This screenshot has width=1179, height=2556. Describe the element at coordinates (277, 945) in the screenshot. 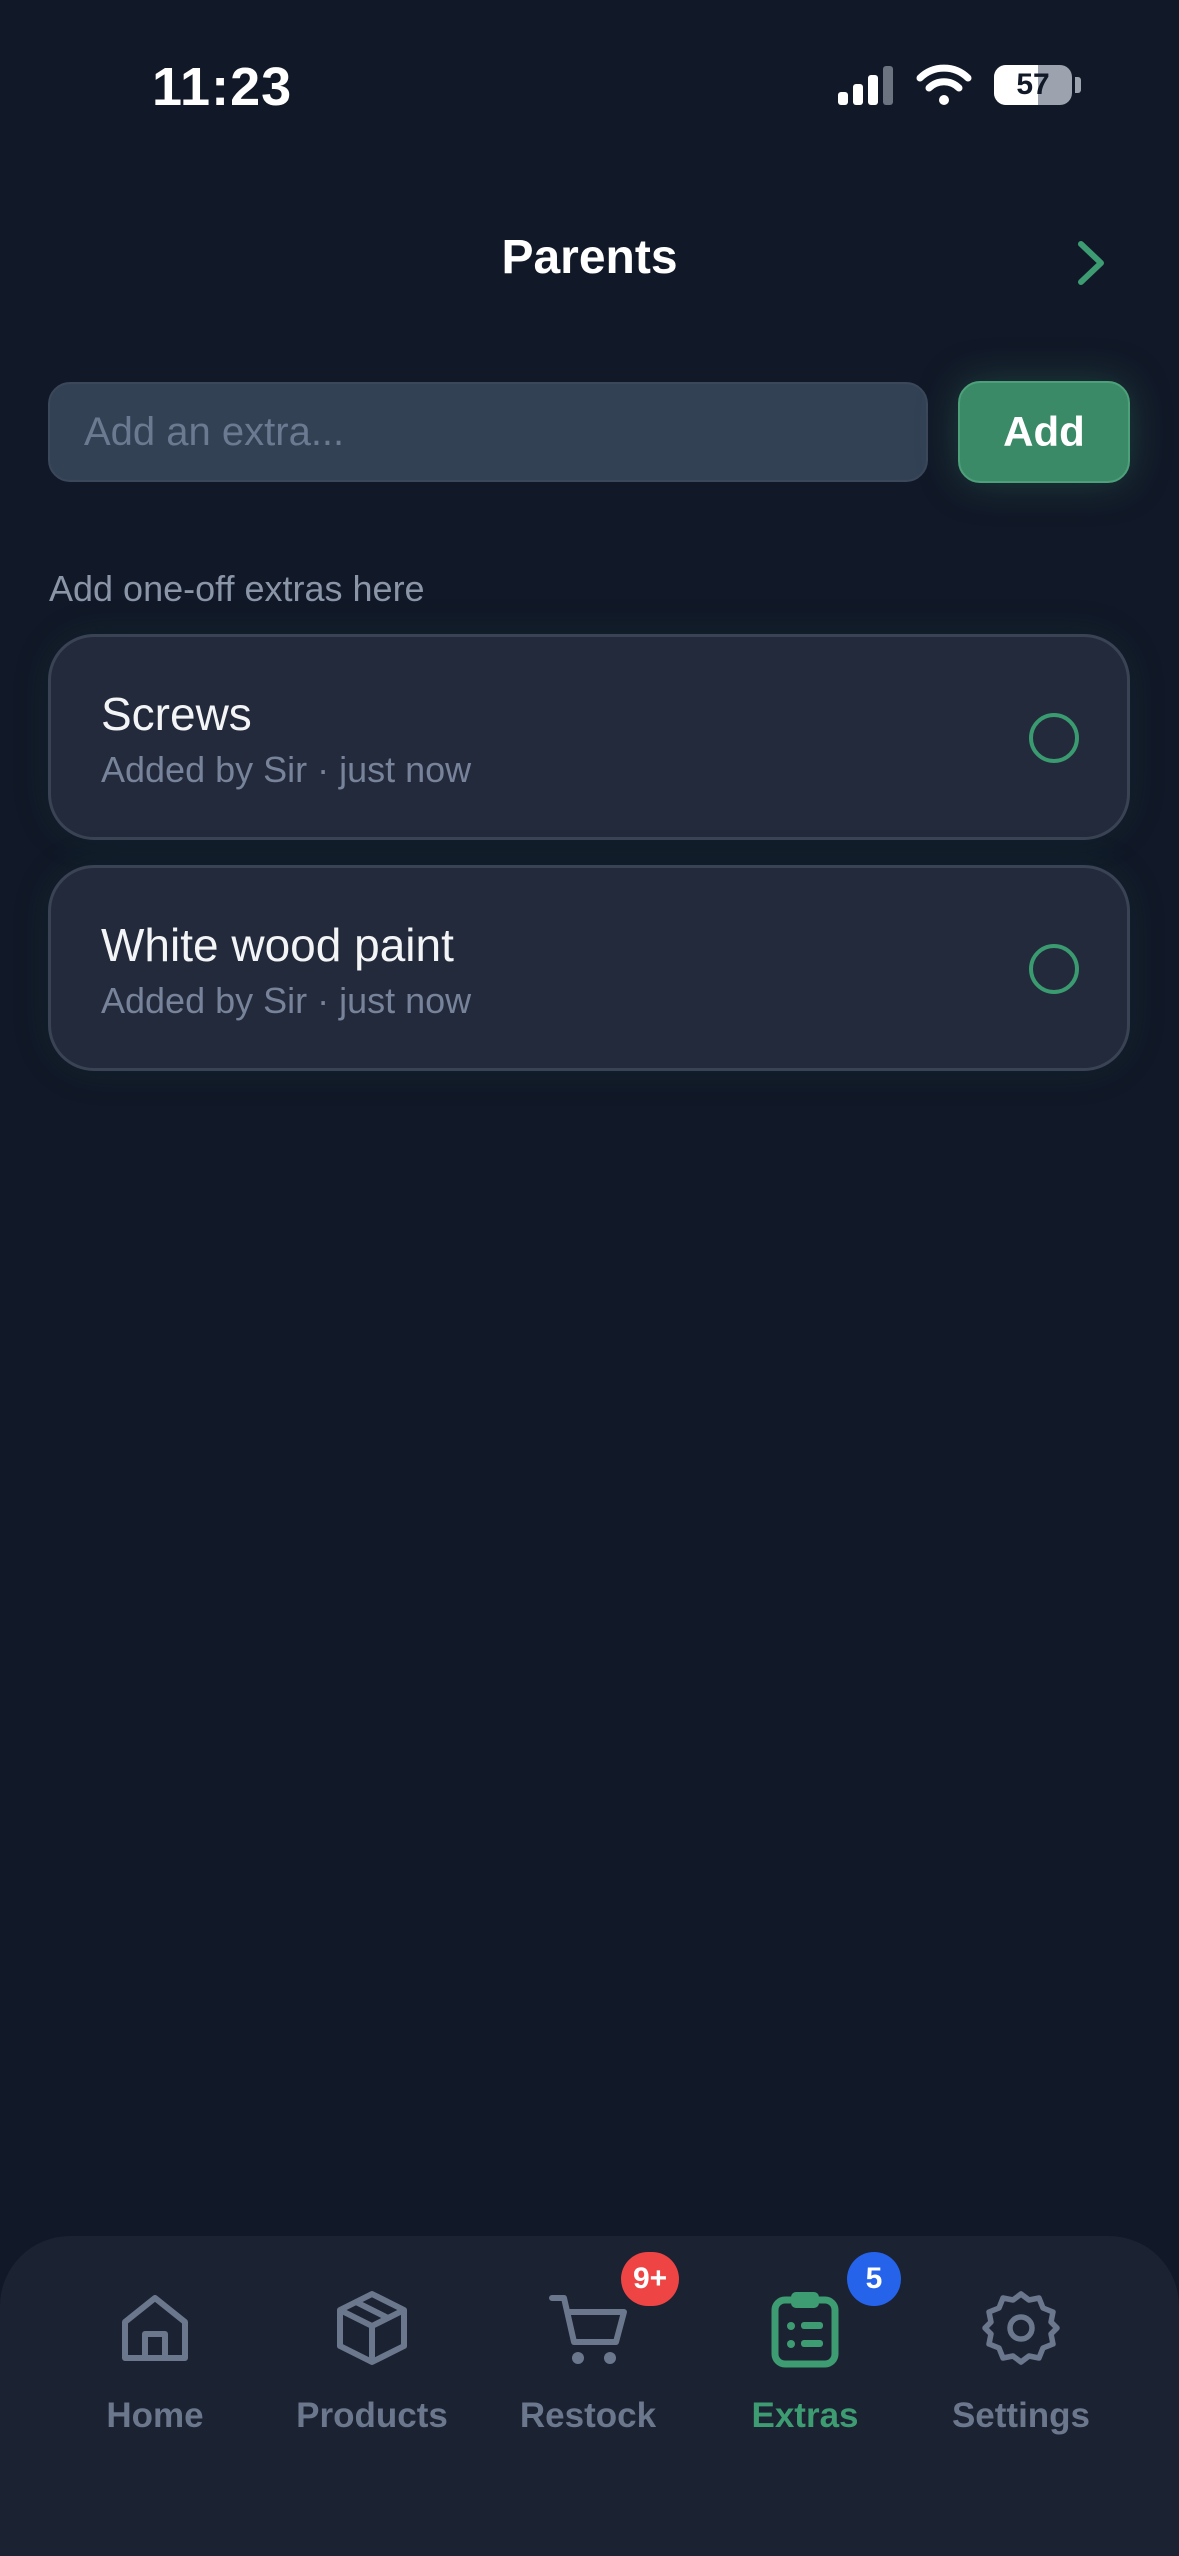

I see `extra-name: White wood paint` at that location.